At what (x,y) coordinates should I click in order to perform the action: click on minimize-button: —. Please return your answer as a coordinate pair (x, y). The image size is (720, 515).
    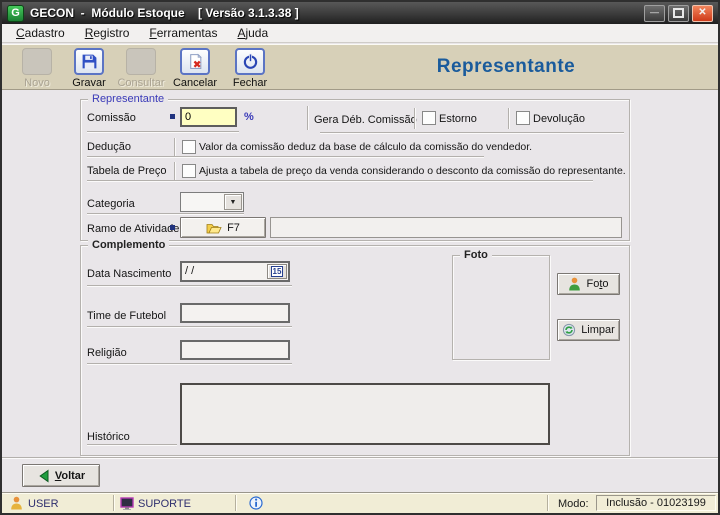
    Looking at the image, I should click on (654, 13).